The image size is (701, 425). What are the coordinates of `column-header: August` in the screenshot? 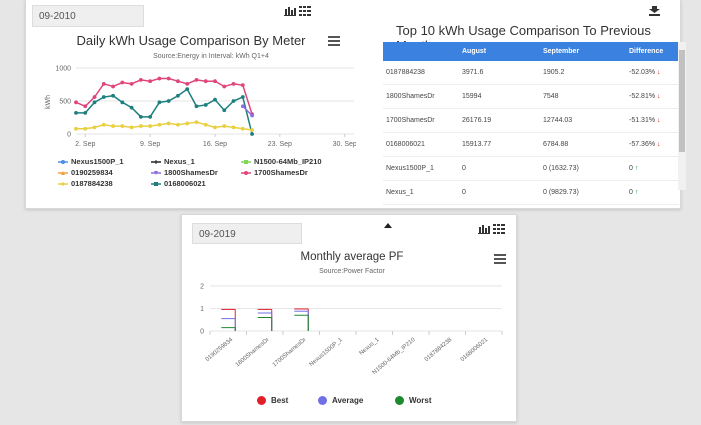 It's located at (499, 51).